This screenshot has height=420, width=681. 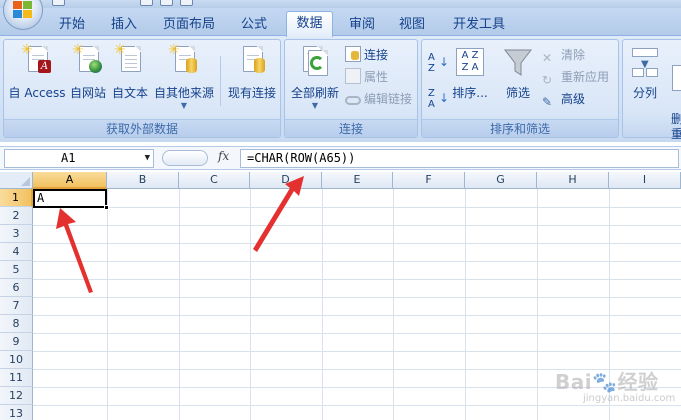 I want to click on redo-icon, so click(x=186, y=3).